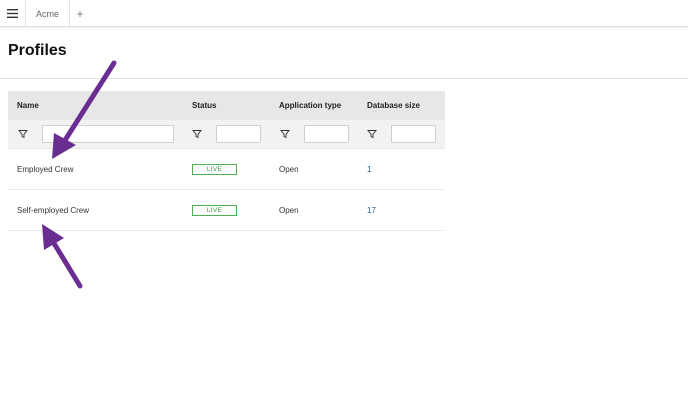 The width and height of the screenshot is (688, 418). What do you see at coordinates (48, 13) in the screenshot?
I see `tab-acme: Acme` at bounding box center [48, 13].